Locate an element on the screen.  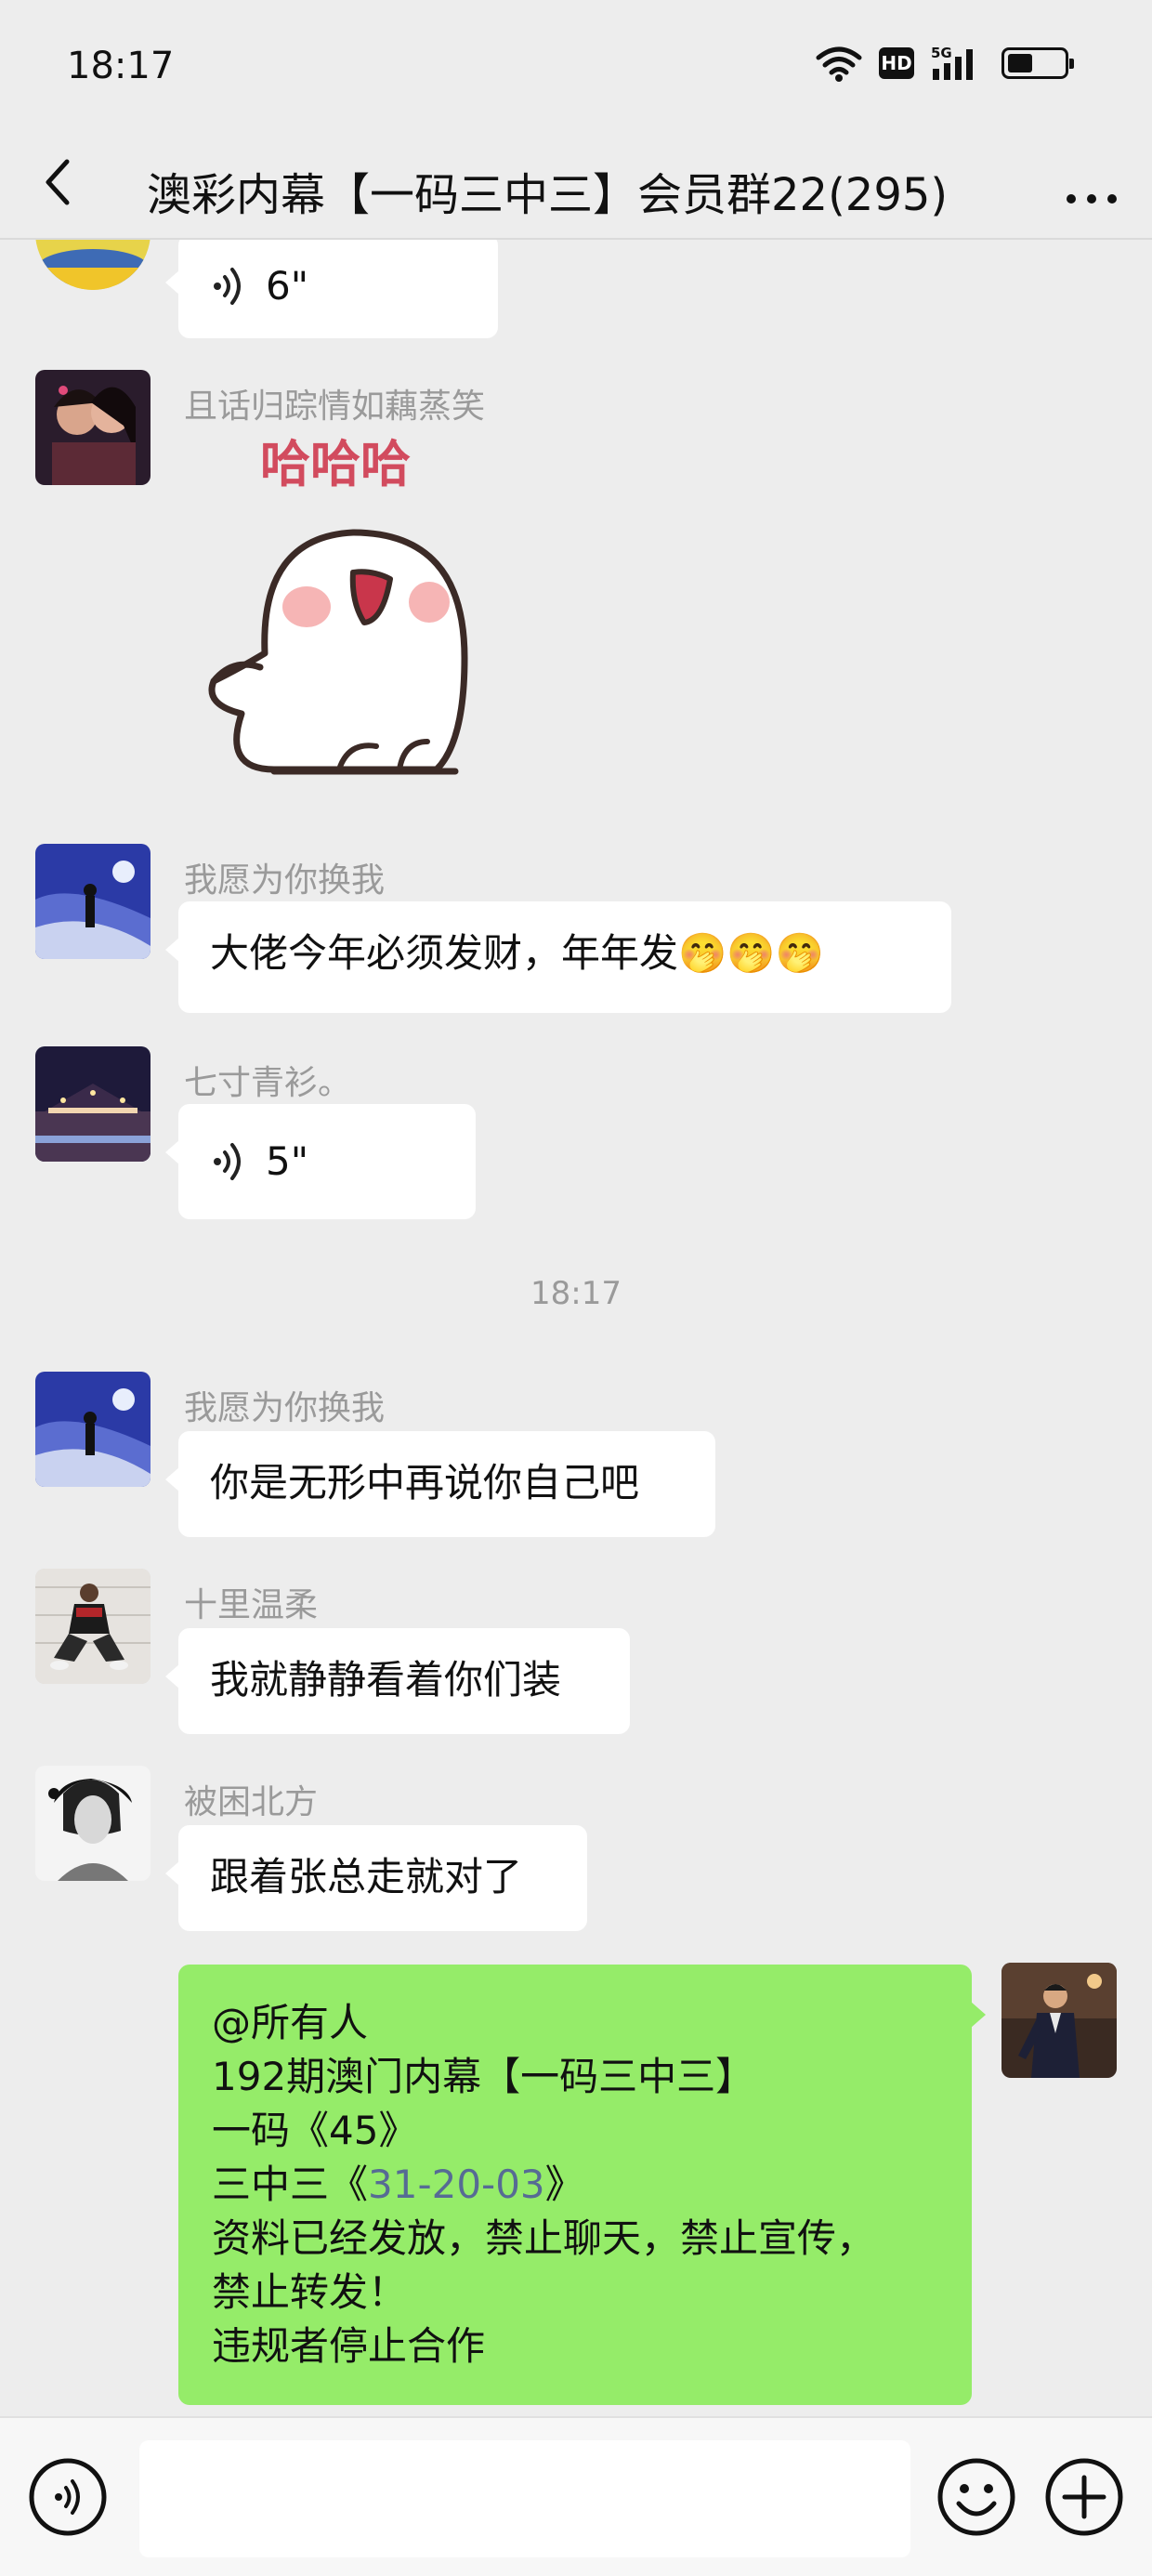
sender-name: 十里温柔 is located at coordinates (251, 1605).